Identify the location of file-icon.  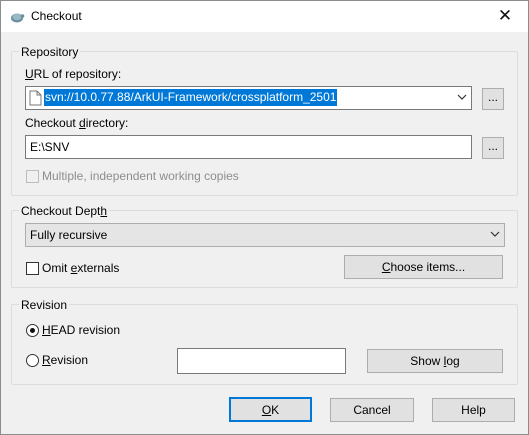
(35, 98).